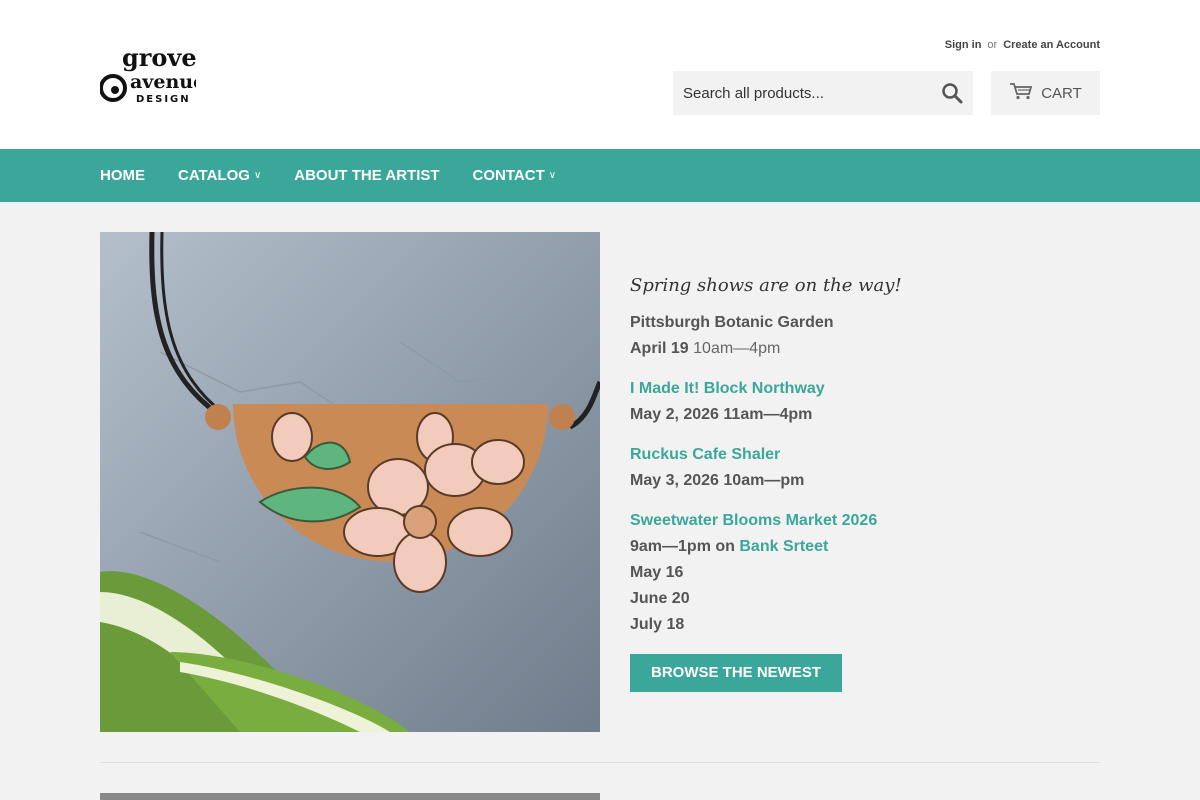 This screenshot has width=1200, height=800. Describe the element at coordinates (508, 175) in the screenshot. I see `nav-item-label: CONTACT` at that location.